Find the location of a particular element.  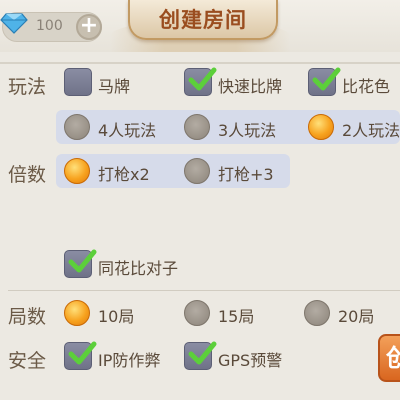

create-room-button: 创 is located at coordinates (389, 358).